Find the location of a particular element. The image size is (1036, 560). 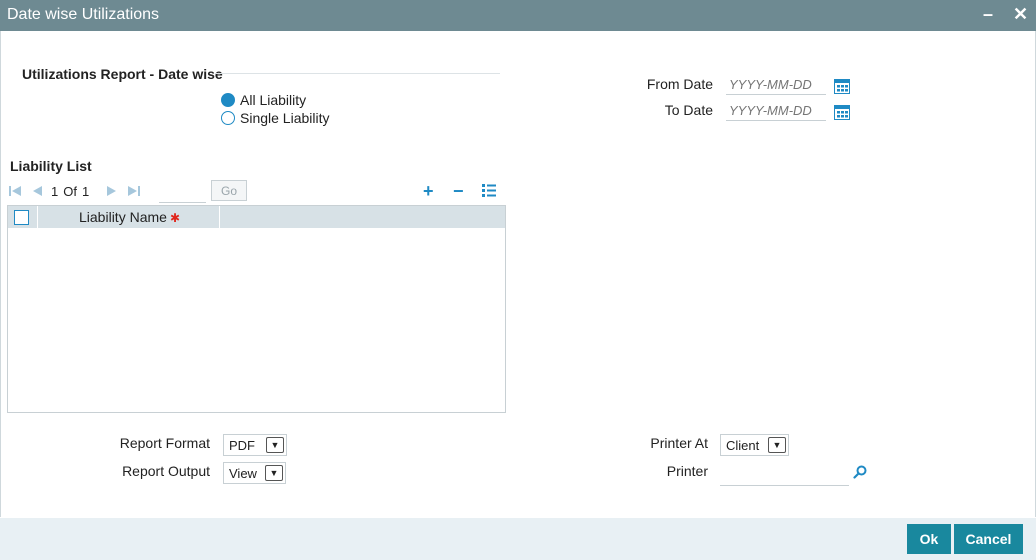

select-all-checkbox is located at coordinates (21, 217).